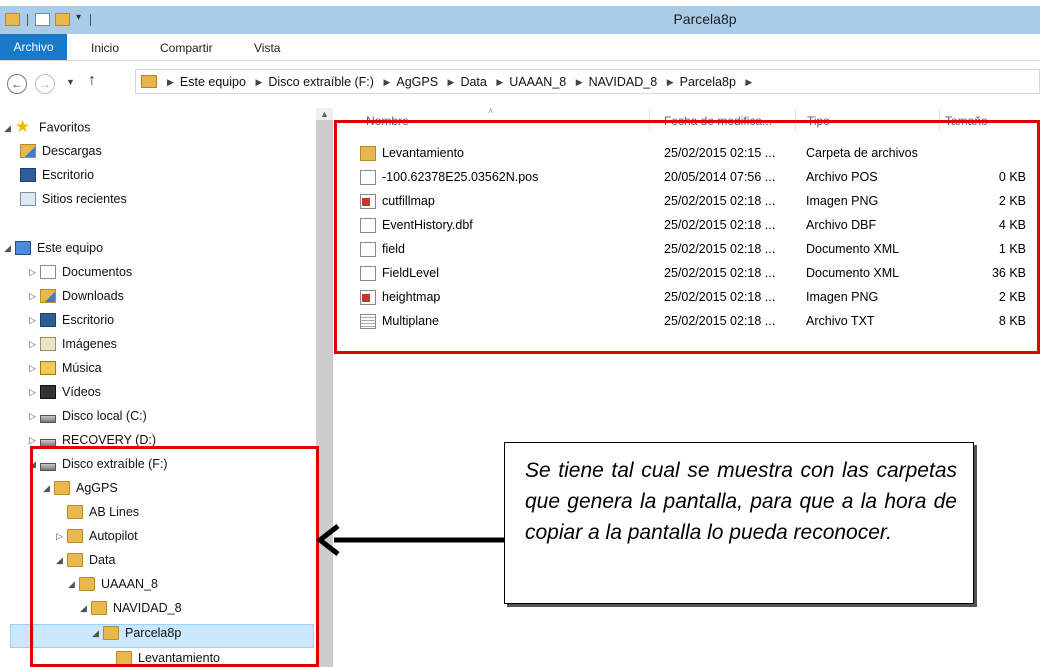 This screenshot has width=1040, height=667. I want to click on nav-item-label: Este equipo, so click(70, 248).